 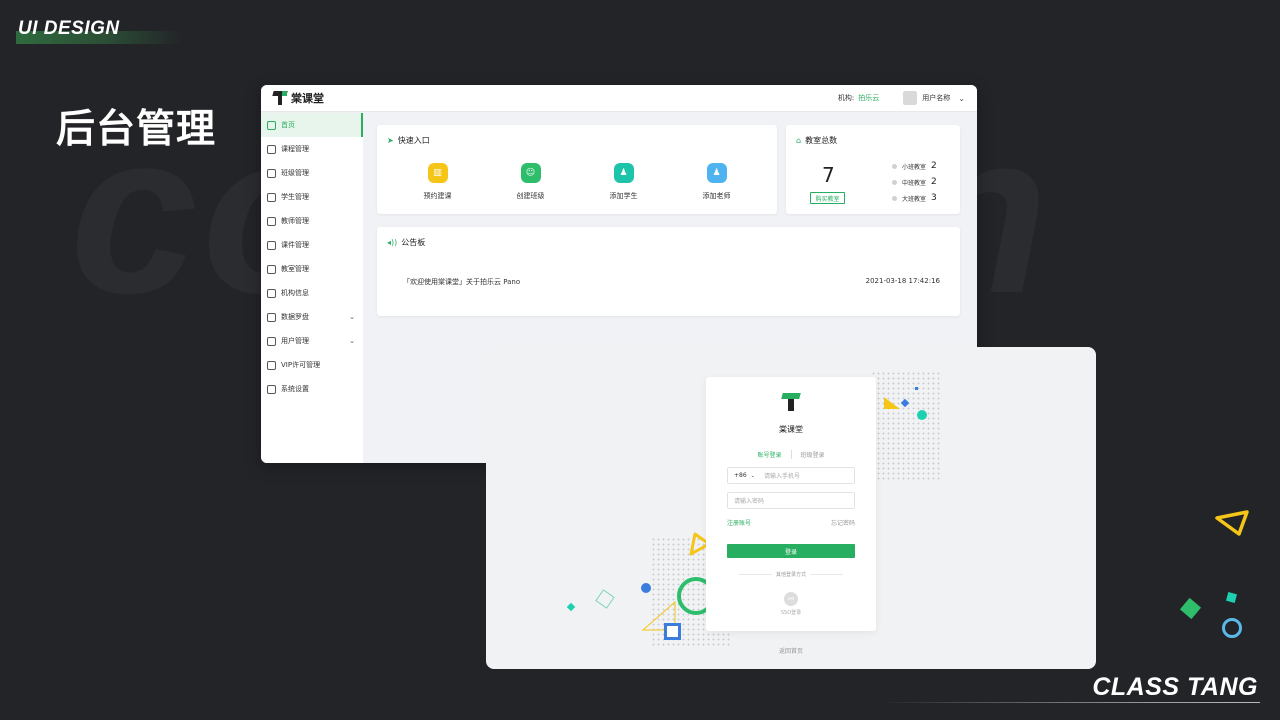 What do you see at coordinates (571, 607) in the screenshot?
I see `cyan-diamond-deco` at bounding box center [571, 607].